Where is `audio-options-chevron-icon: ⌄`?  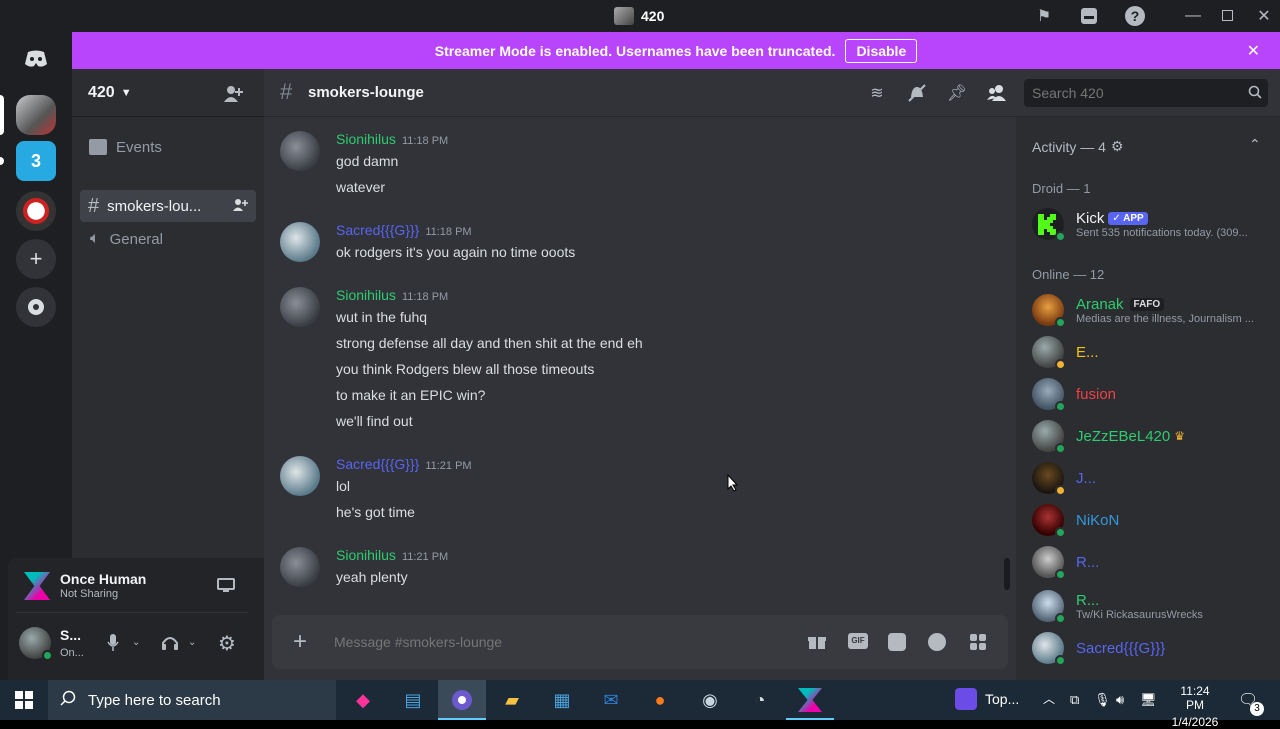 audio-options-chevron-icon: ⌄ is located at coordinates (192, 642).